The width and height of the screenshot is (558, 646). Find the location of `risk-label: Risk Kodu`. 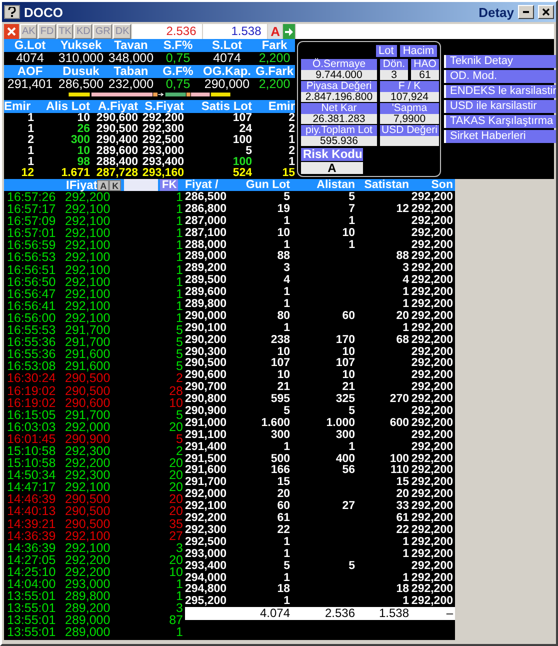

risk-label: Risk Kodu is located at coordinates (332, 154).